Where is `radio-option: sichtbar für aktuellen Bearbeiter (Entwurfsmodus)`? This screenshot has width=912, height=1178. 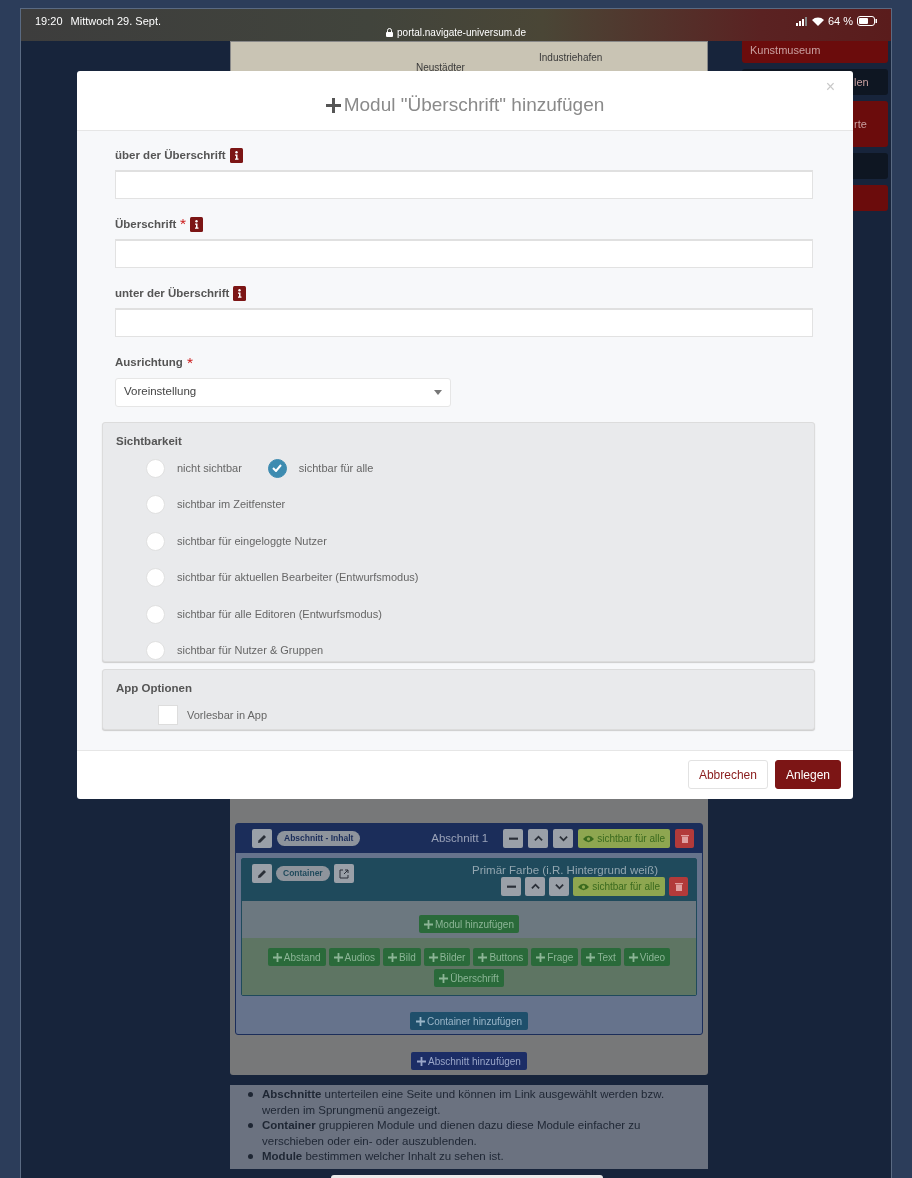
radio-option: sichtbar für aktuellen Bearbeiter (Entwurfsmodus) is located at coordinates (282, 577).